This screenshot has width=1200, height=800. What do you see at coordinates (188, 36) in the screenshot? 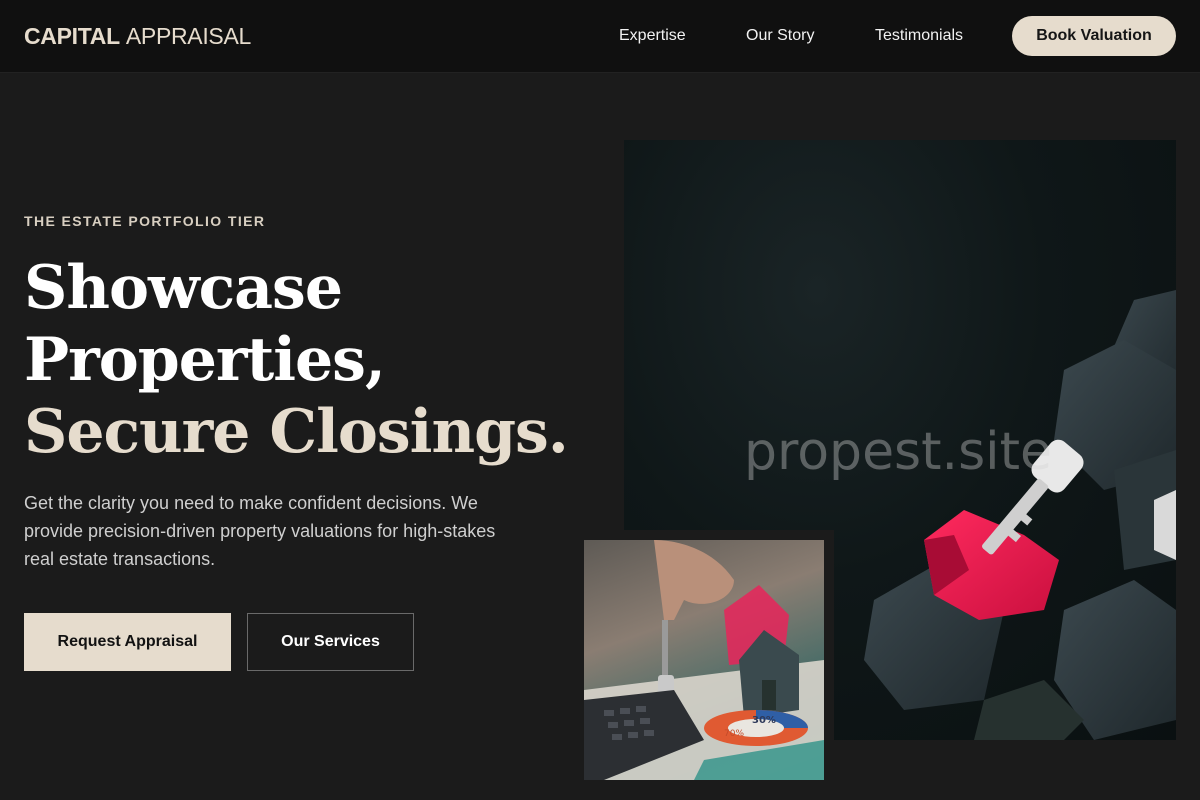
I see `brand-name-light: APPRAISAL` at bounding box center [188, 36].